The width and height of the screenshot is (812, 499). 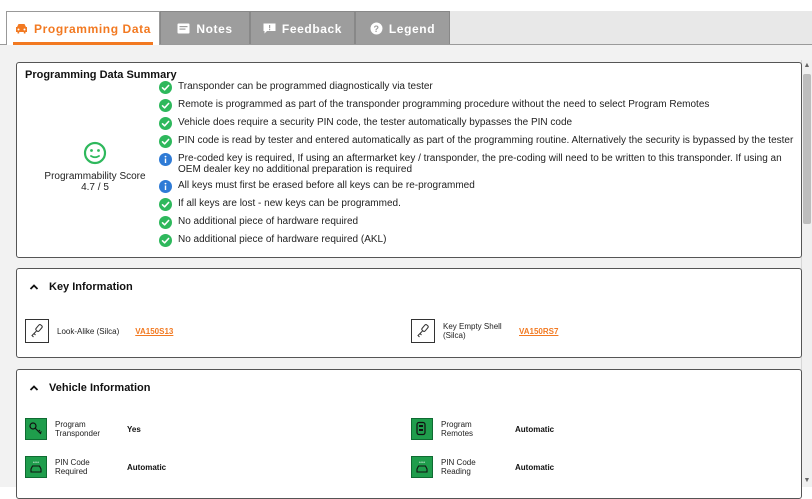 I want to click on key-link: VA150RS7, so click(x=538, y=331).